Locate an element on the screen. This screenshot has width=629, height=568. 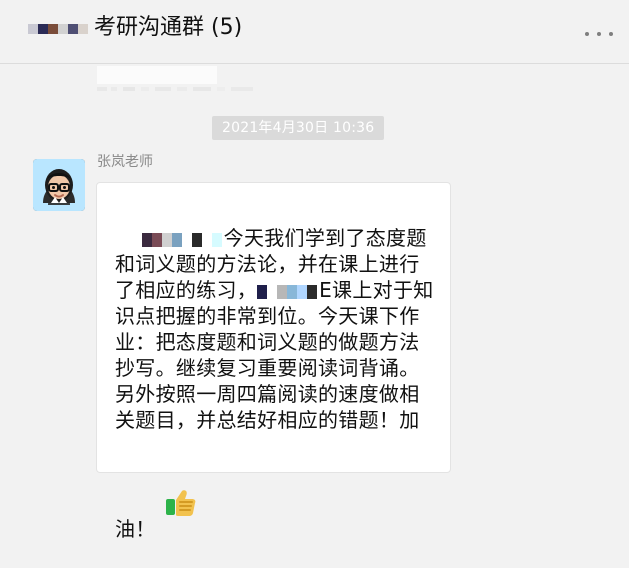
redacted-avatar-mosaic is located at coordinates (58, 29).